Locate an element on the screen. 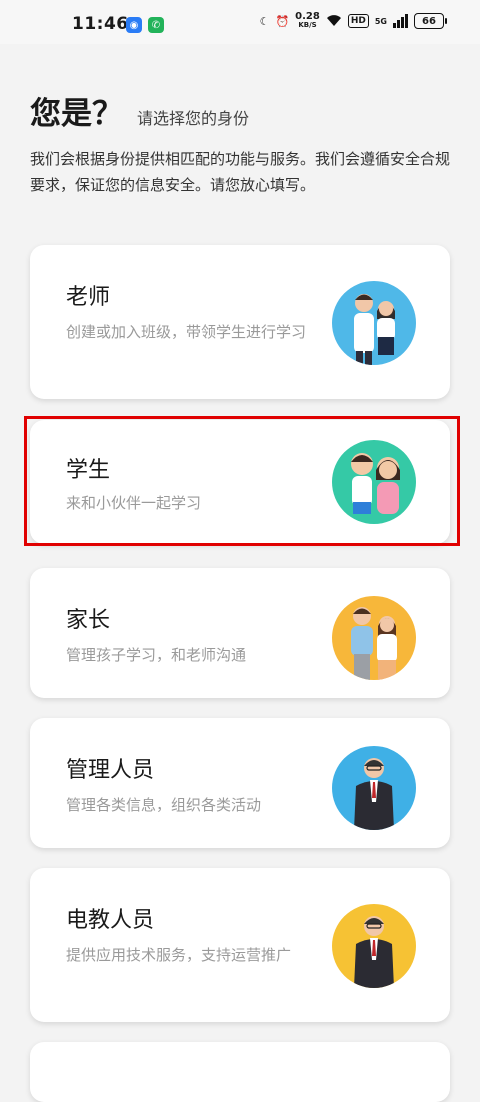 The height and width of the screenshot is (1102, 480). role-description: 管理各类信息，组织各类活动 is located at coordinates (164, 805).